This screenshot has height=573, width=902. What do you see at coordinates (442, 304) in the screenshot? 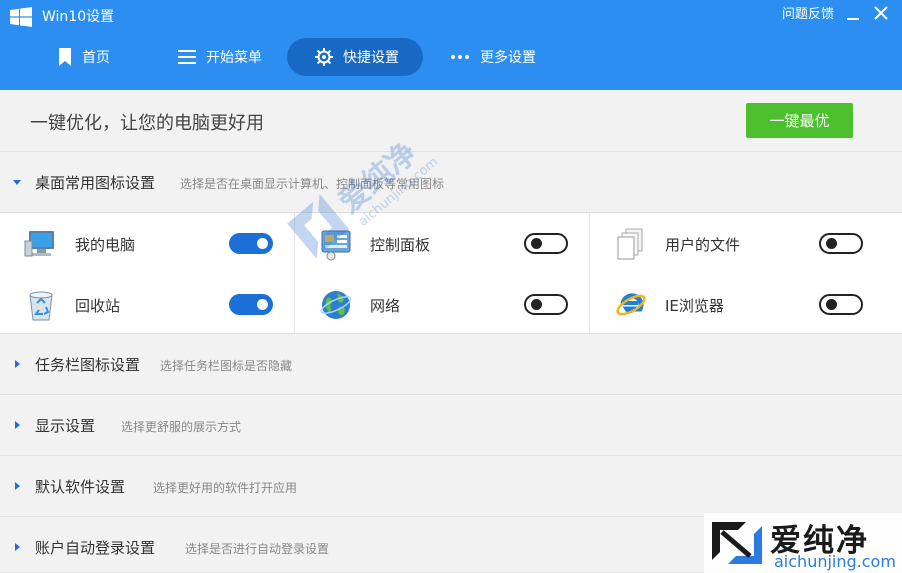
I see `icon-setting-network: 网络` at bounding box center [442, 304].